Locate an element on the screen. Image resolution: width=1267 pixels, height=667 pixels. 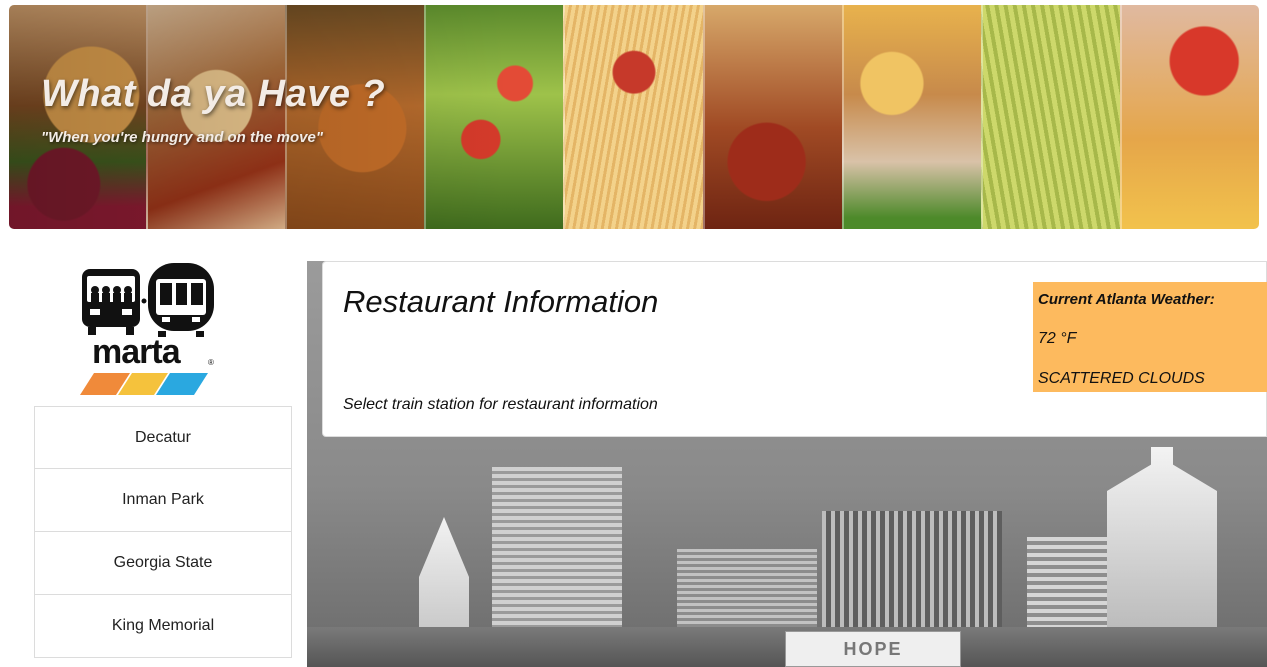
weather-temperature: 72 °F is located at coordinates (1057, 338).